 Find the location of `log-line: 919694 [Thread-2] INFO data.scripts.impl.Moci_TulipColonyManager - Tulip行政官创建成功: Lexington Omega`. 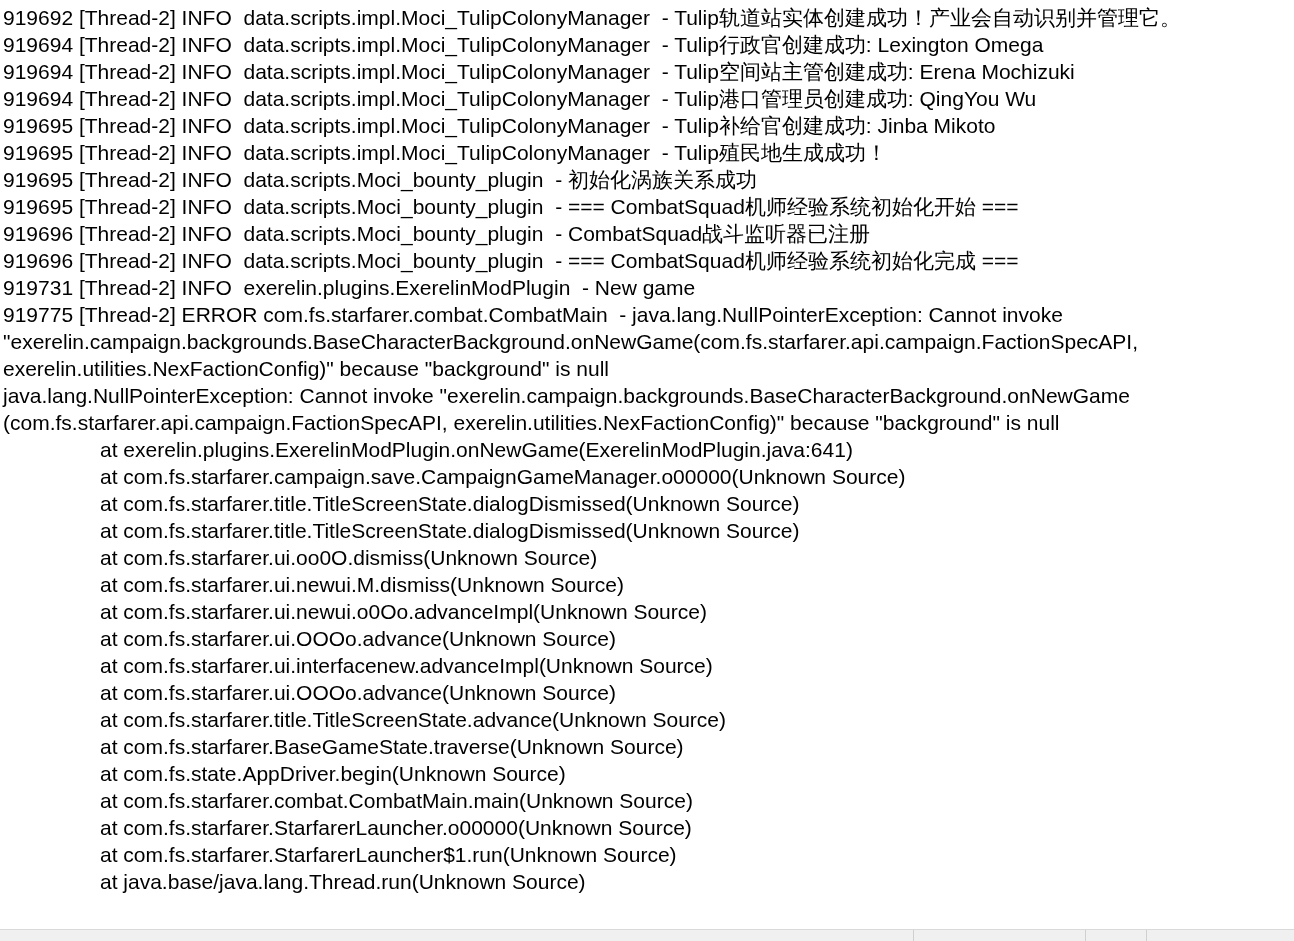

log-line: 919694 [Thread-2] INFO data.scripts.impl.Moci_TulipColonyManager - Tulip行政官创建成功: Lexington Omega is located at coordinates (524, 45).